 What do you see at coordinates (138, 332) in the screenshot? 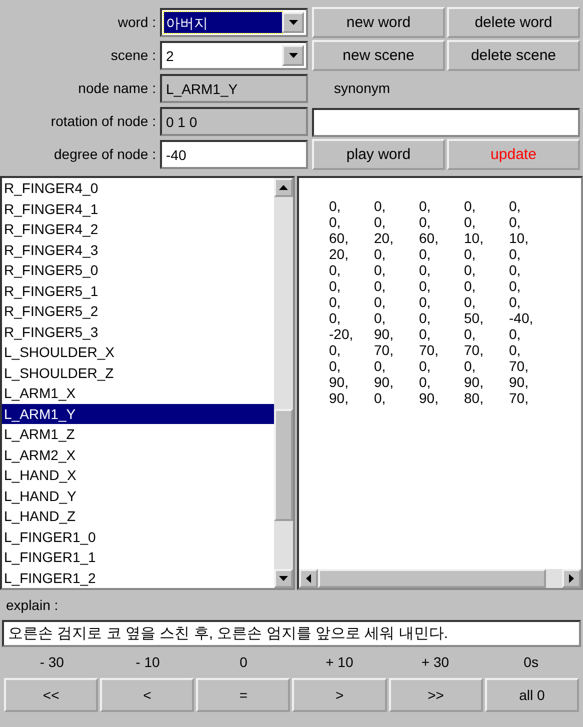
I see `node-list-item: R_FINGER5_3` at bounding box center [138, 332].